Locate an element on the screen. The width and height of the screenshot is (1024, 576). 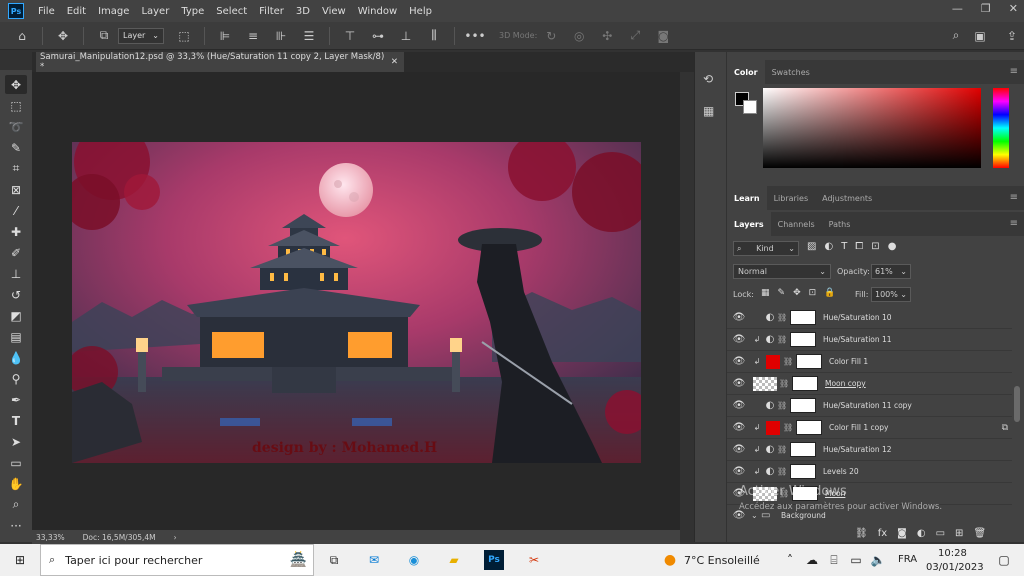
align-vertical-icon: ☰ is located at coordinates (309, 36).